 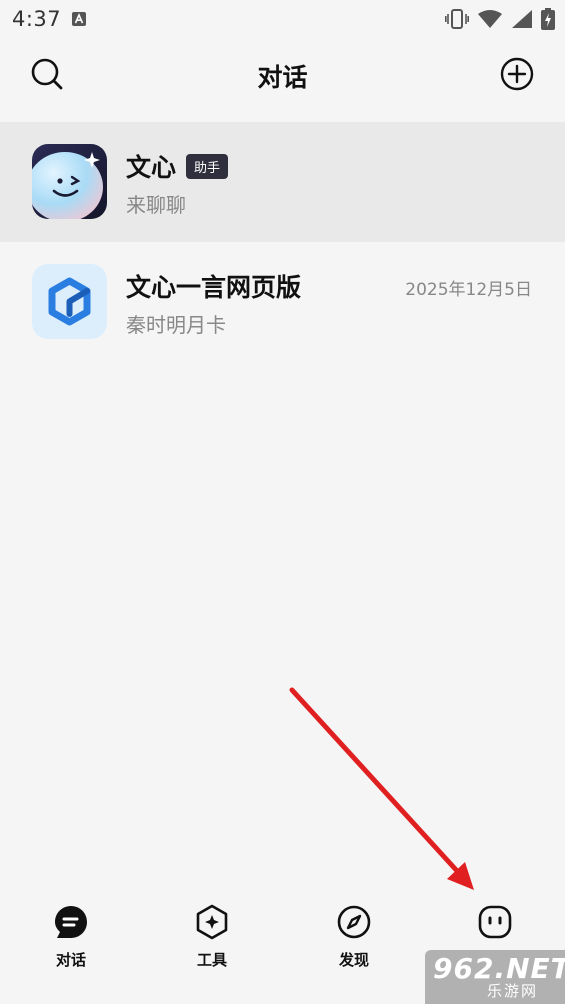 What do you see at coordinates (354, 922) in the screenshot?
I see `compass-icon` at bounding box center [354, 922].